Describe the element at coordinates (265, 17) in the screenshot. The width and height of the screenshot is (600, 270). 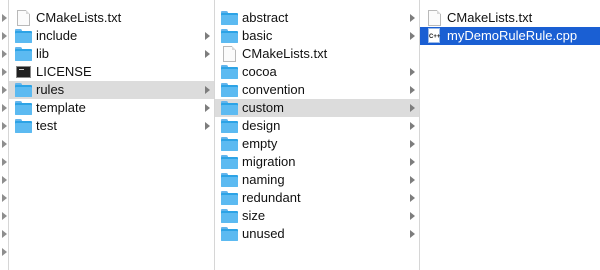
I see `item-label: abstract` at that location.